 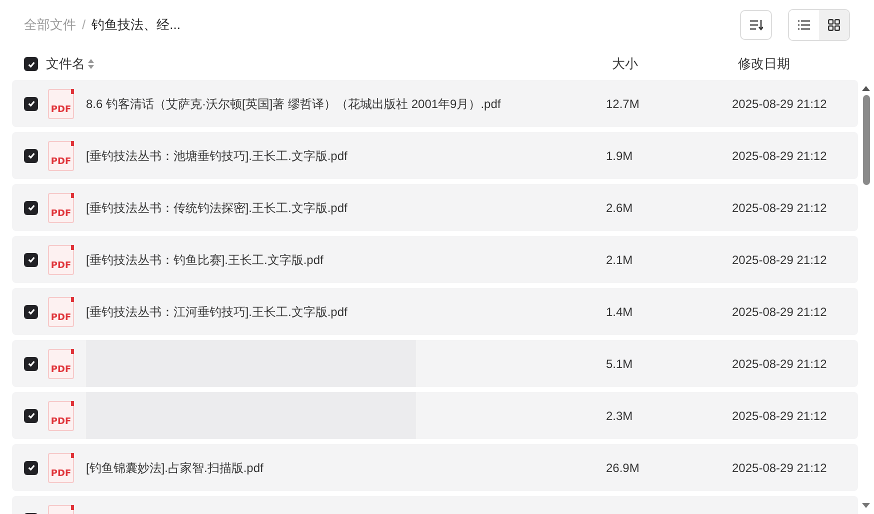 I want to click on file-name: [垂钓技法丛书：钓鱼比赛].王长工.文字版.pdf, so click(x=205, y=259).